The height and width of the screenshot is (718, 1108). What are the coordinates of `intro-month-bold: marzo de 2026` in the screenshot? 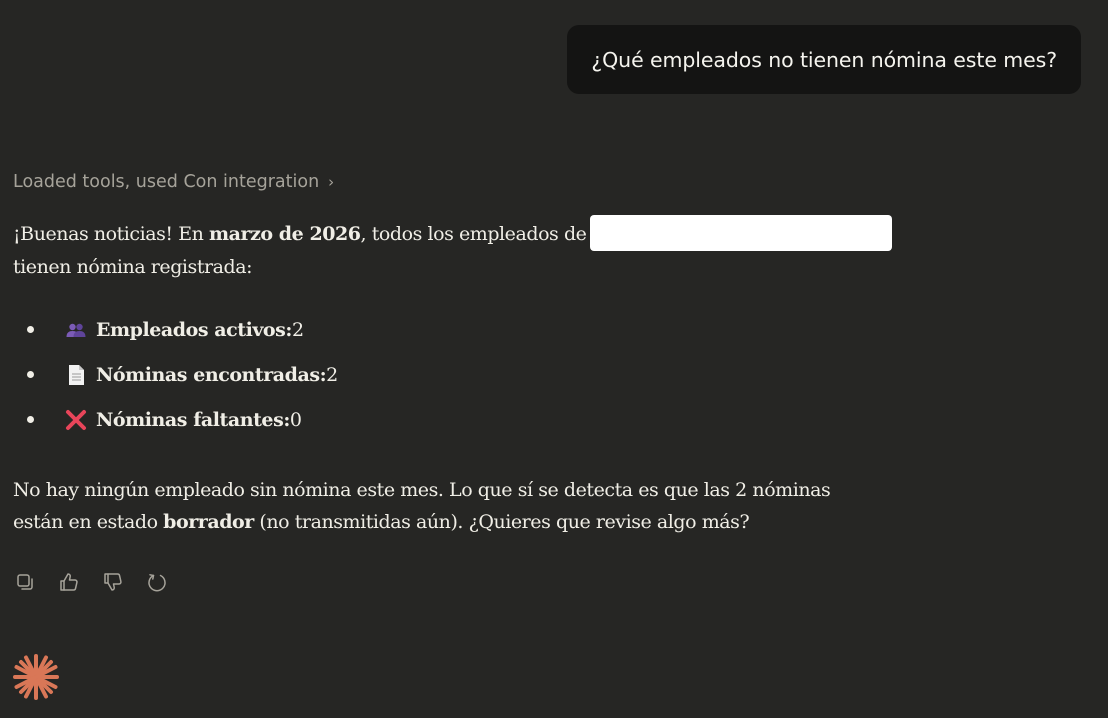 It's located at (285, 234).